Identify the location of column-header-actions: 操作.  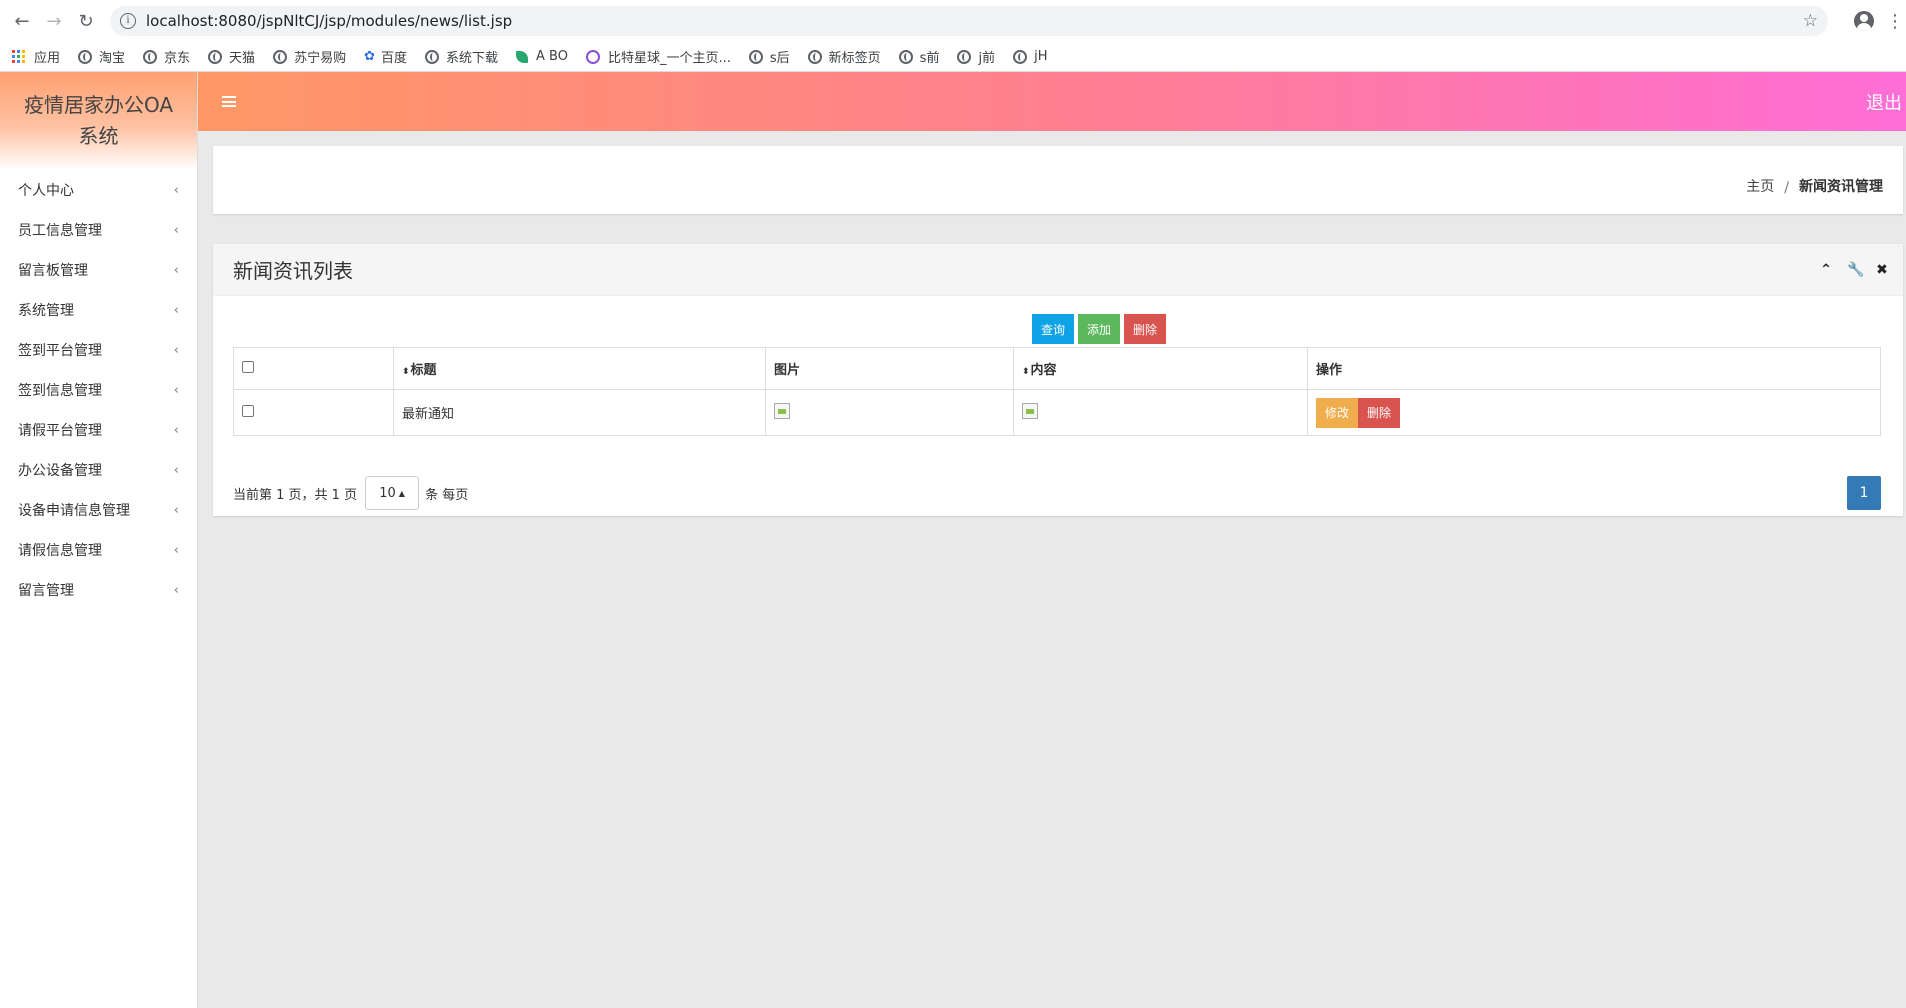
(1594, 368).